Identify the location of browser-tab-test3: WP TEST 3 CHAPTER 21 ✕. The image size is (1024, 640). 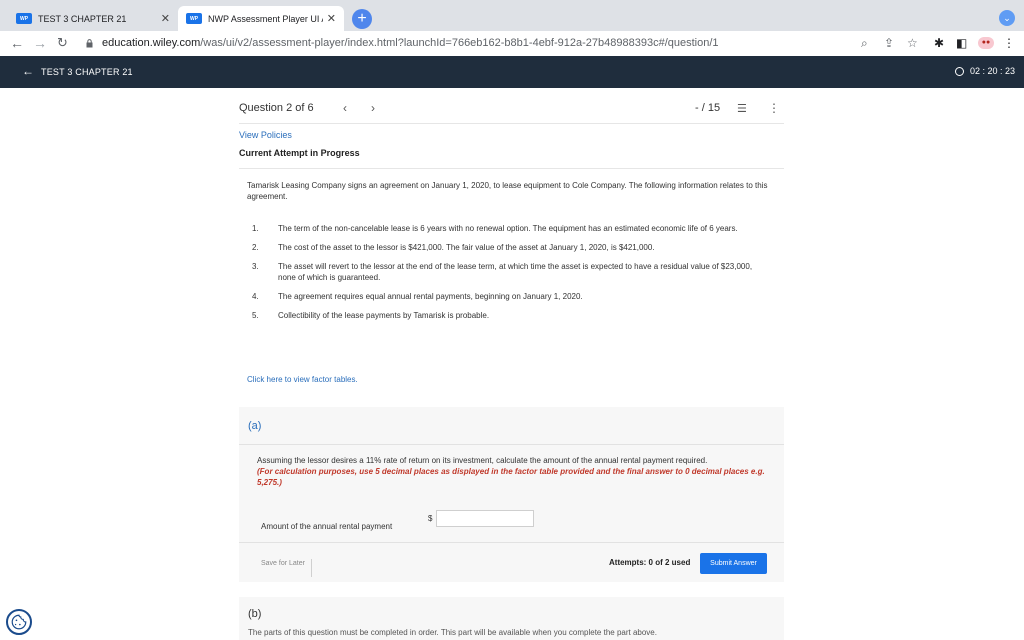
(93, 18).